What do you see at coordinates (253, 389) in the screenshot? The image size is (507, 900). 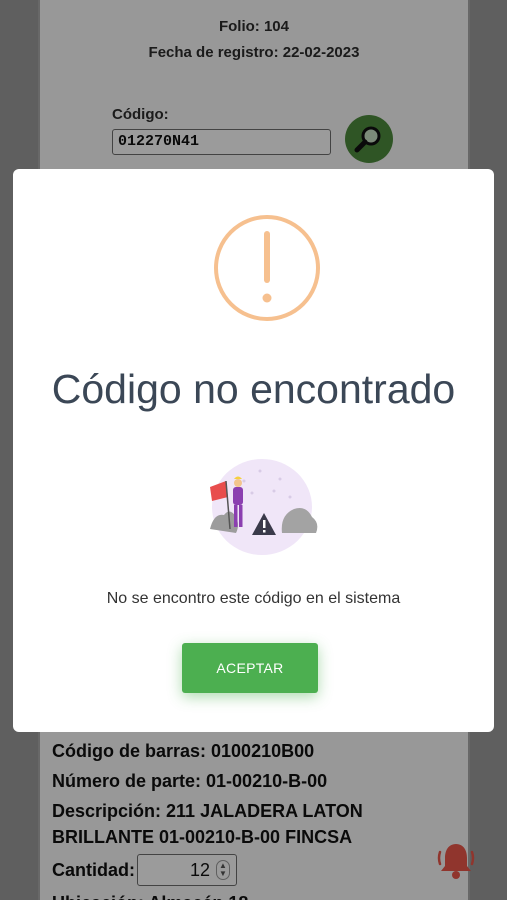 I see `dialog-title: Código no encontrado` at bounding box center [253, 389].